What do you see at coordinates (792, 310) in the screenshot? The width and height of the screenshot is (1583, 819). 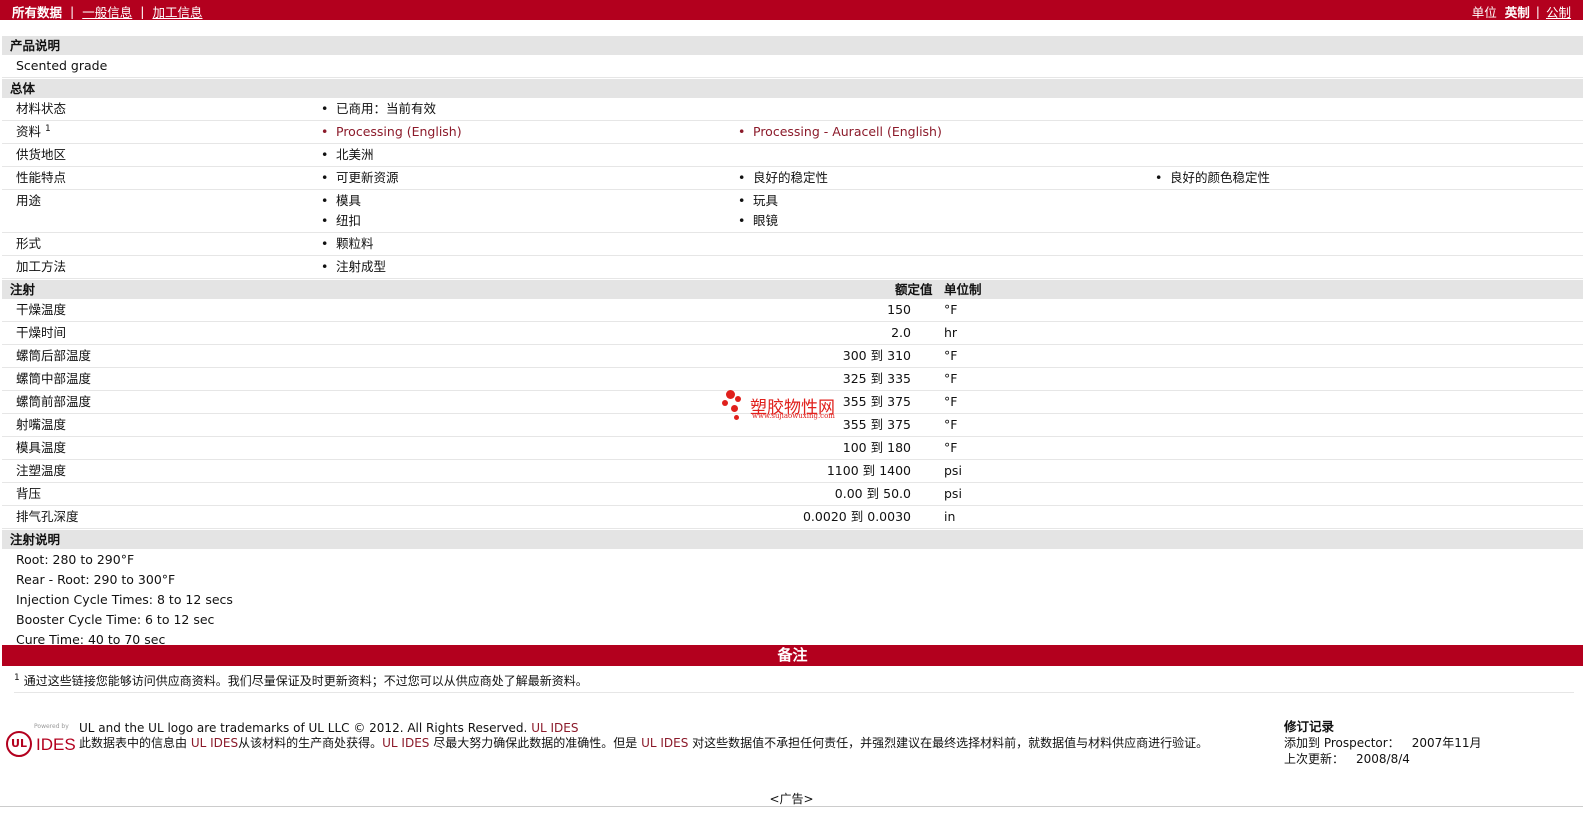 I see `injection-row: 干燥温度 150 °F` at bounding box center [792, 310].